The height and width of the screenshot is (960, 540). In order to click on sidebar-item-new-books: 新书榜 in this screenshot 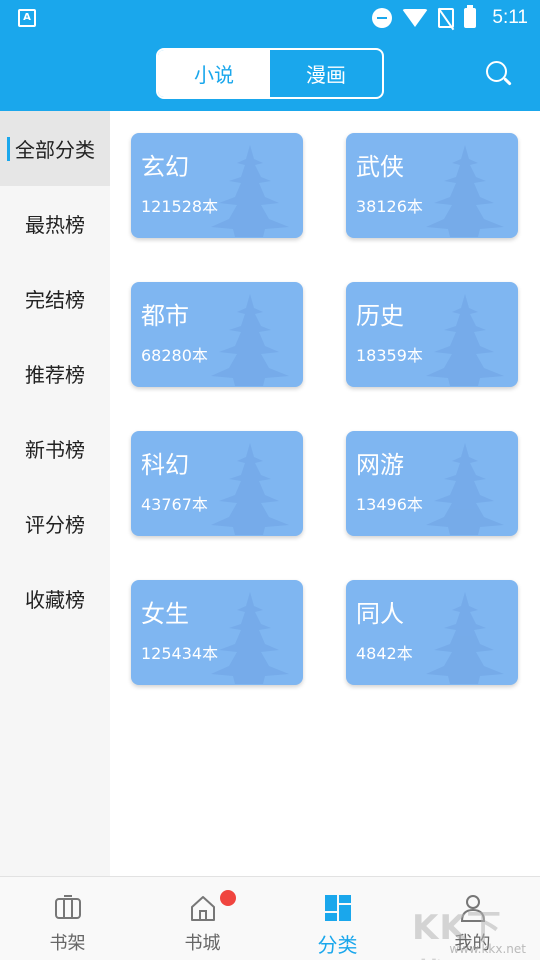, I will do `click(55, 448)`.